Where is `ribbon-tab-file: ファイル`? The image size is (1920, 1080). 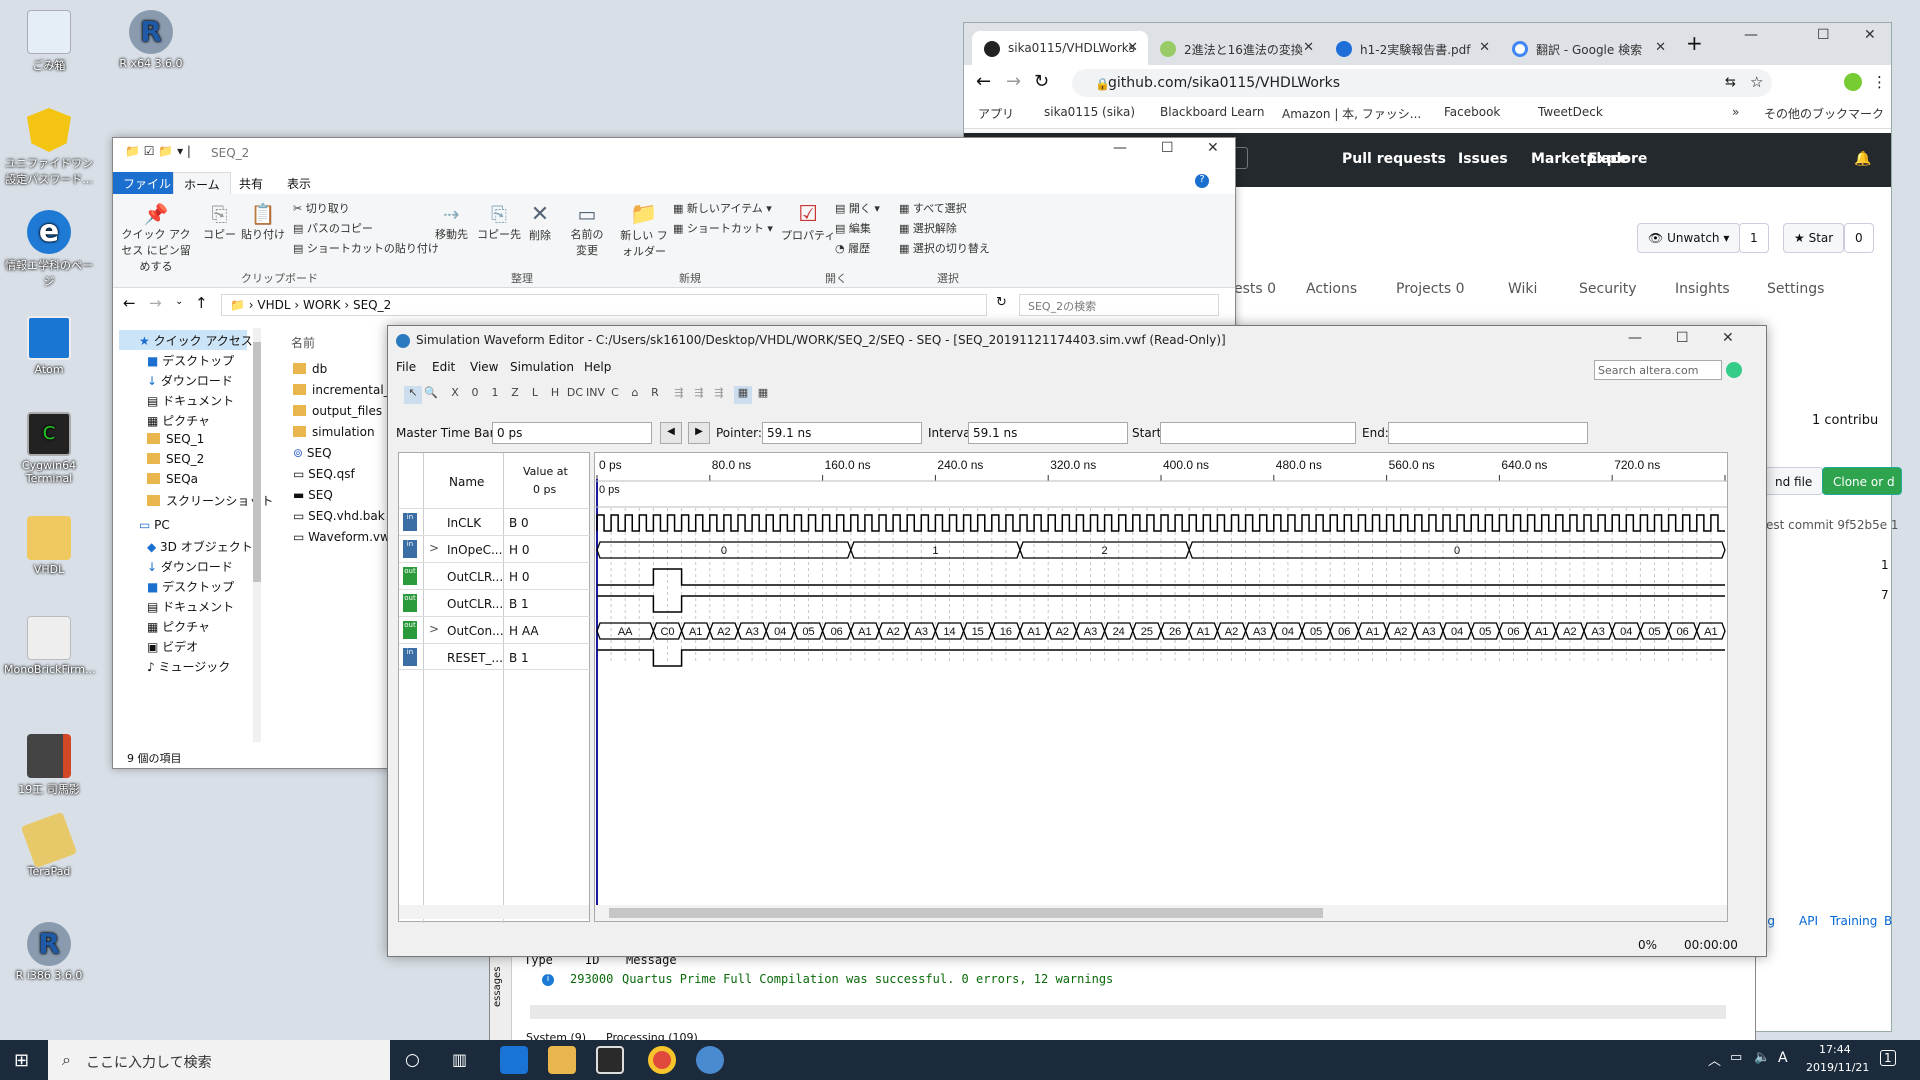 ribbon-tab-file: ファイル is located at coordinates (147, 183).